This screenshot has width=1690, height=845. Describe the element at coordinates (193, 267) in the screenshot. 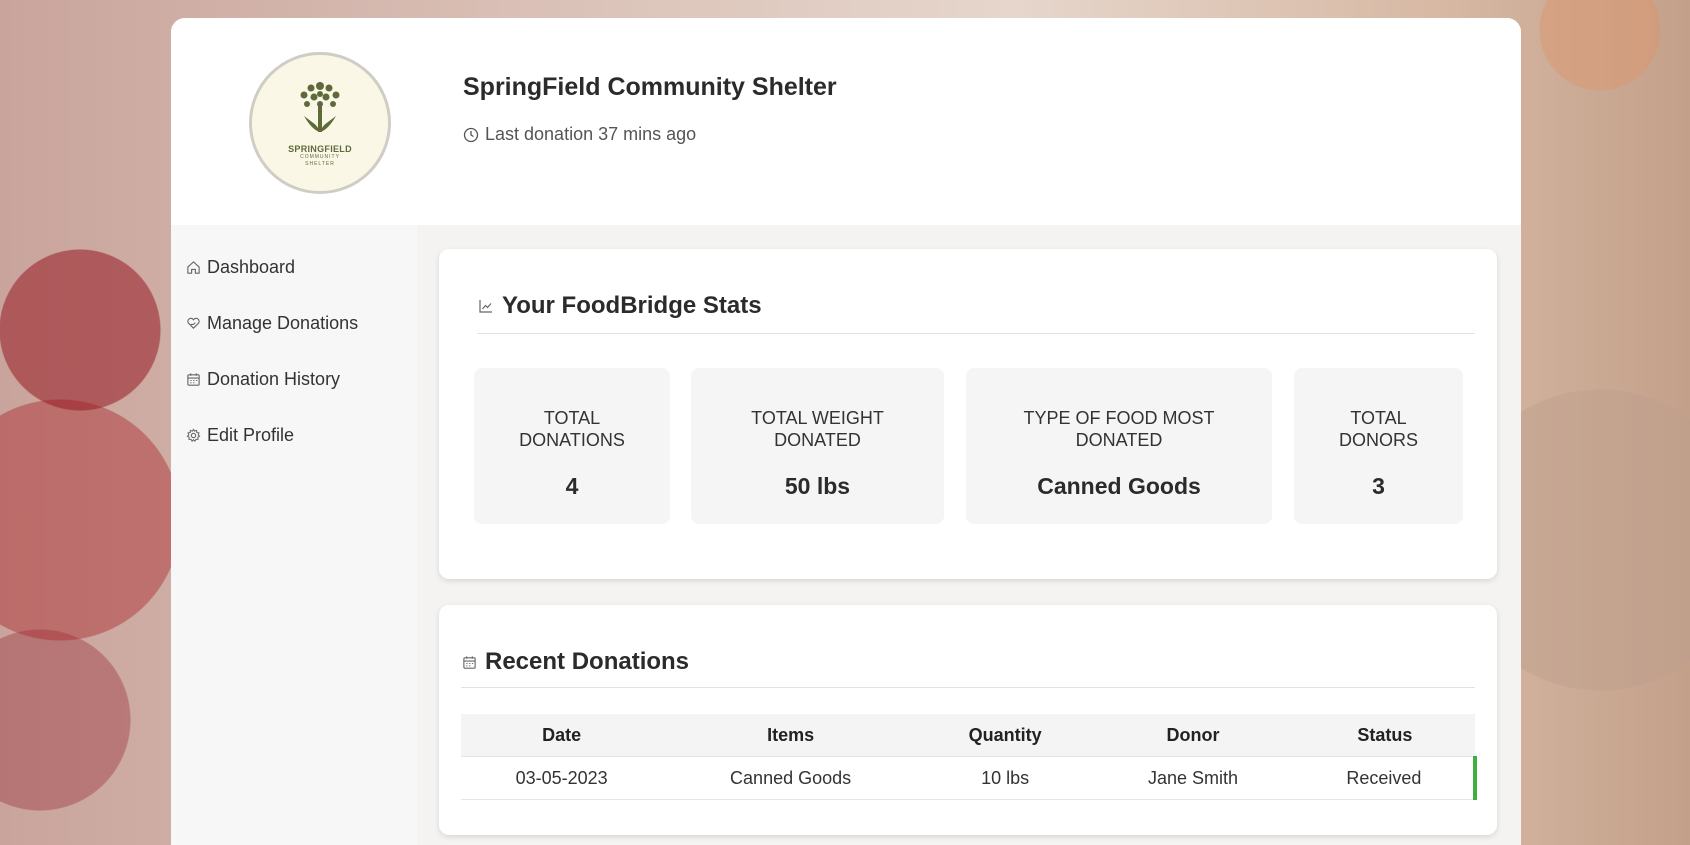

I see `home-icon` at that location.